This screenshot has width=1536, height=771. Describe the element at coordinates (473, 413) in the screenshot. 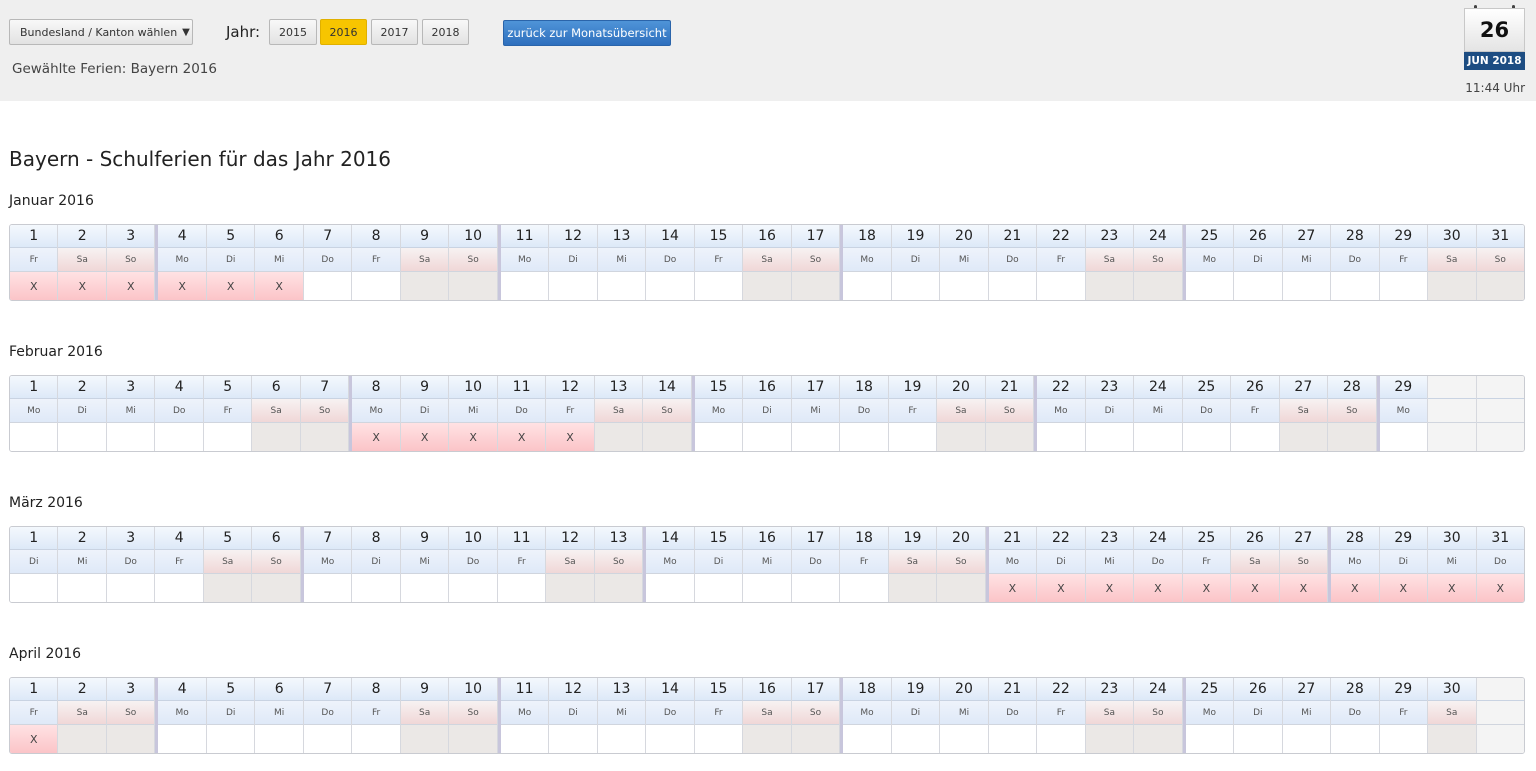

I see `day-column: 10 Mi X` at that location.